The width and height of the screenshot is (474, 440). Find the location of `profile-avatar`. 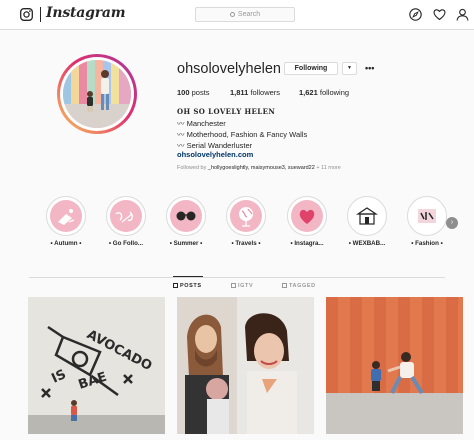

profile-avatar is located at coordinates (97, 94).